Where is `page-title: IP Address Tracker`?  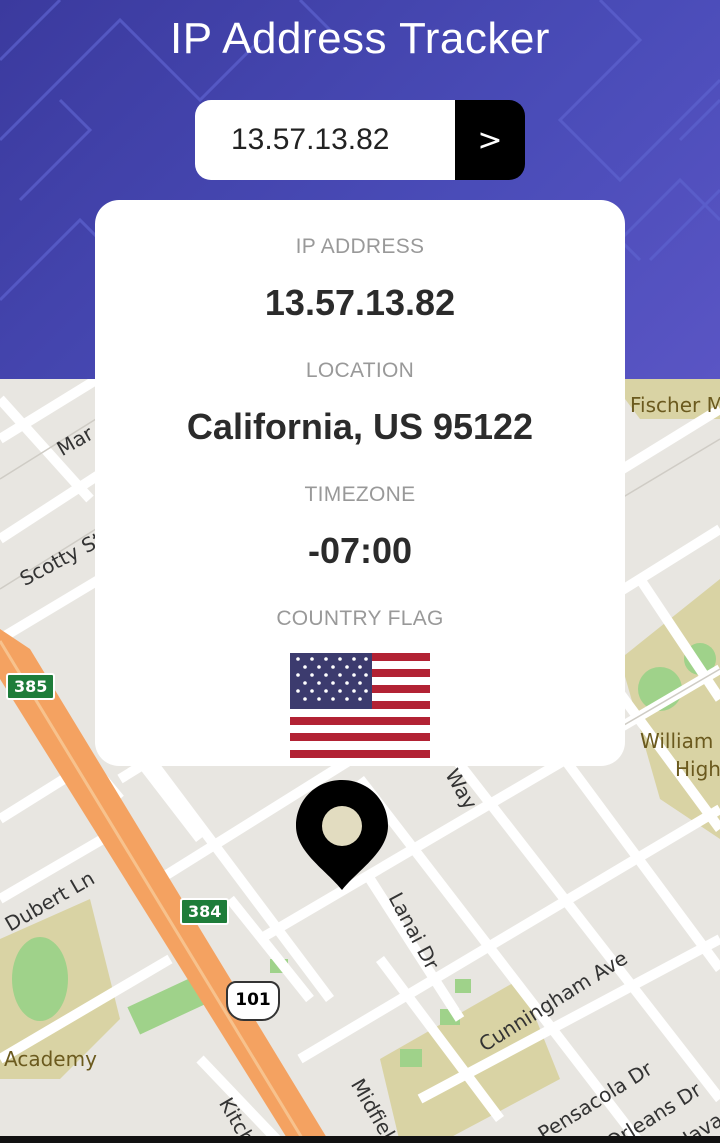
page-title: IP Address Tracker is located at coordinates (360, 38).